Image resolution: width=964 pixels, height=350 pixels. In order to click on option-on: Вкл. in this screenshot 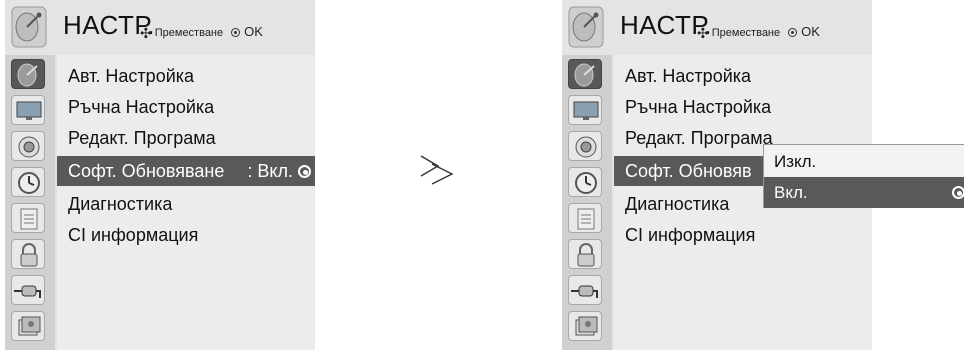, I will do `click(864, 192)`.